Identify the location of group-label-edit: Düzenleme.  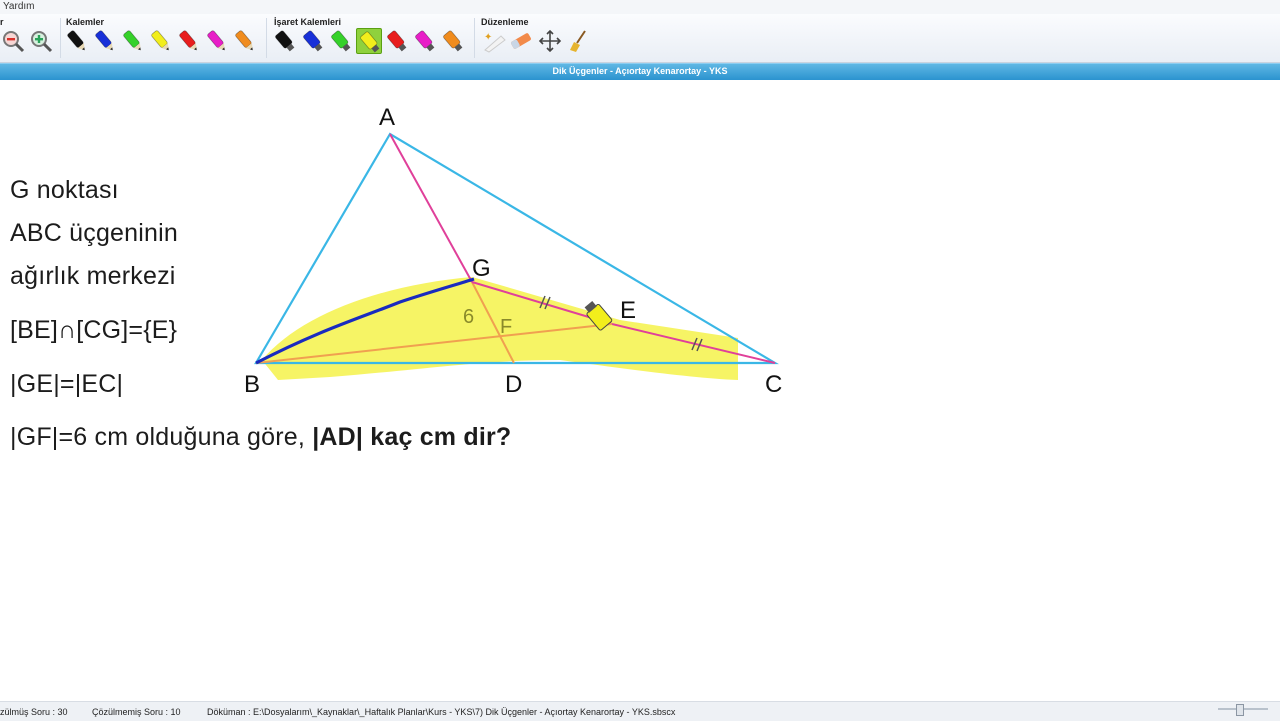
(505, 22).